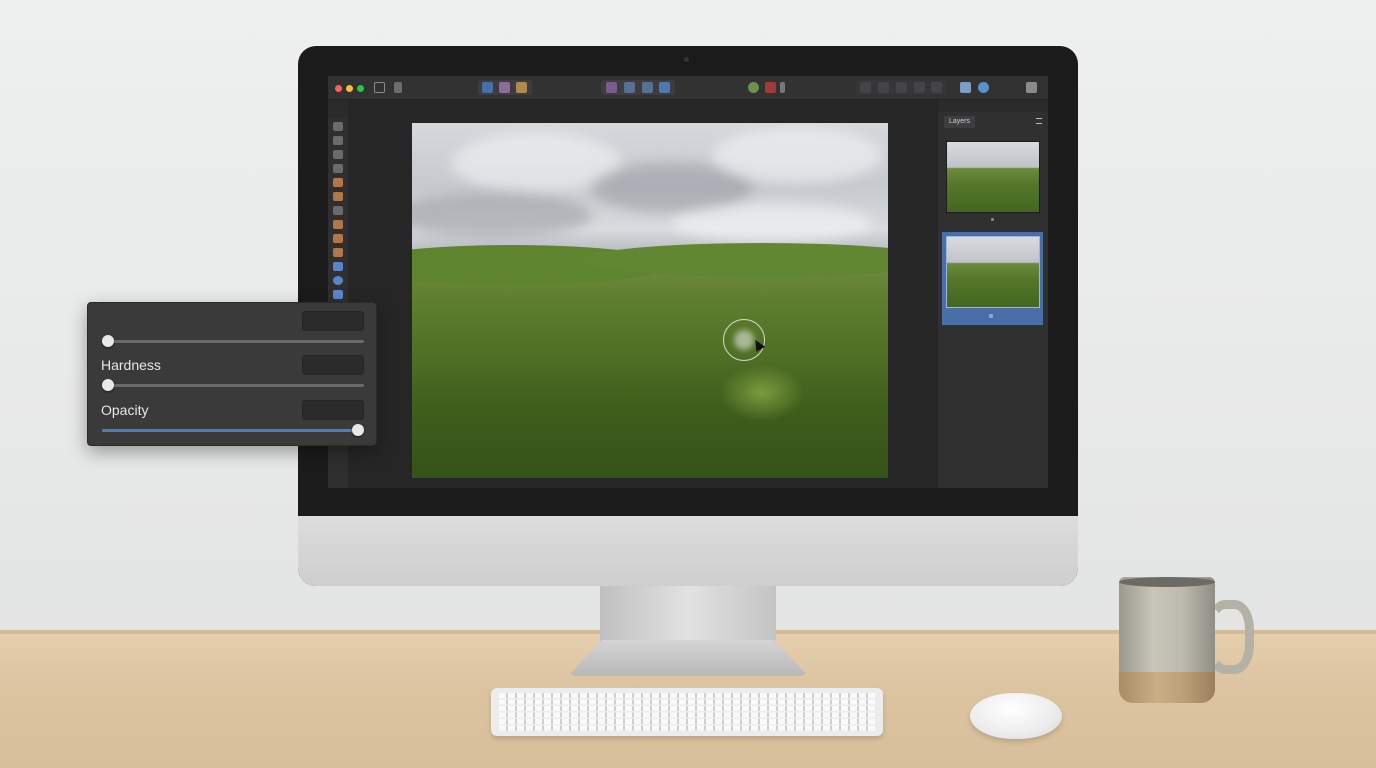 The width and height of the screenshot is (1376, 768). I want to click on arrange-icon, so click(901, 87).